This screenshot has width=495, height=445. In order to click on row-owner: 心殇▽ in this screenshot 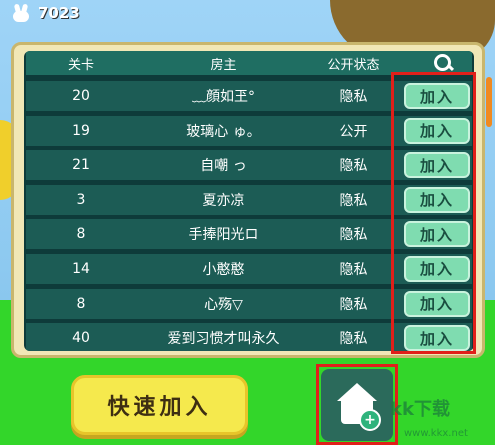, I will do `click(223, 304)`.